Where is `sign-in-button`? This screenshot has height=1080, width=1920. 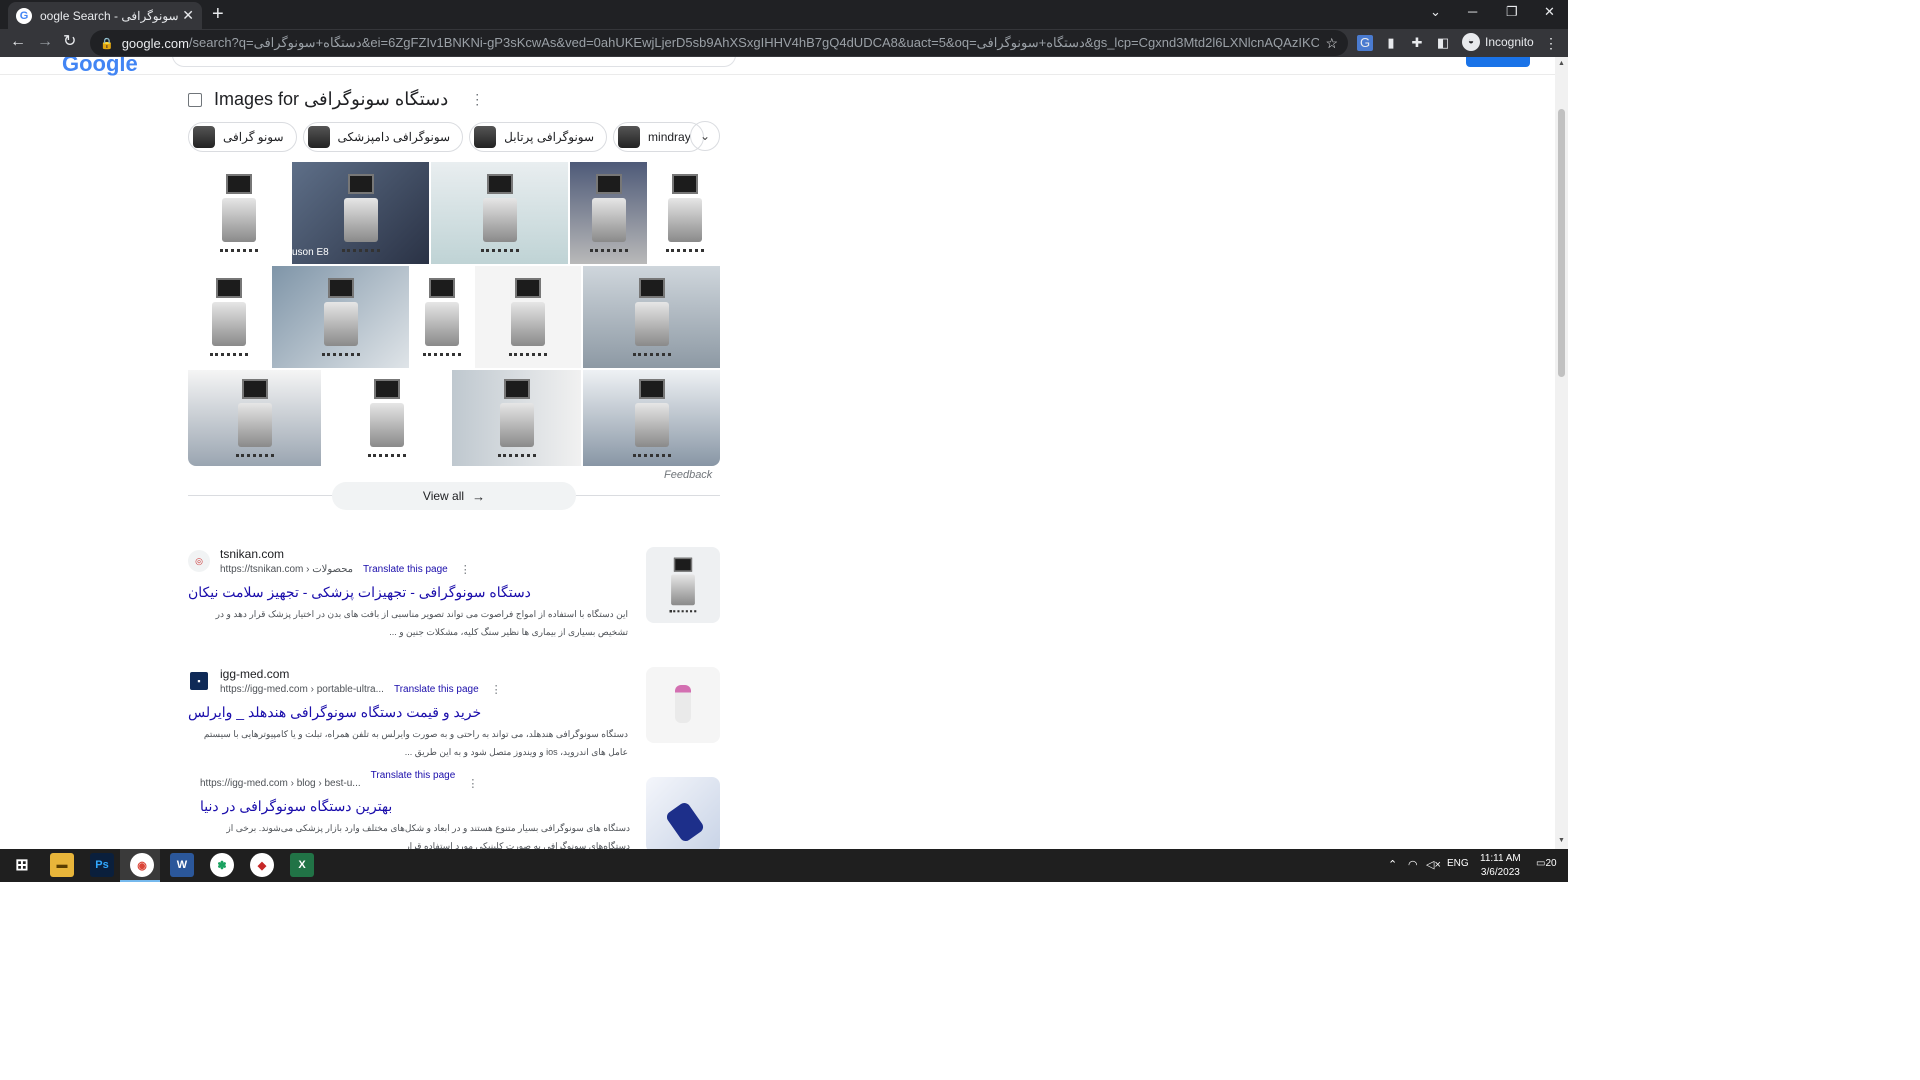
sign-in-button is located at coordinates (1498, 62).